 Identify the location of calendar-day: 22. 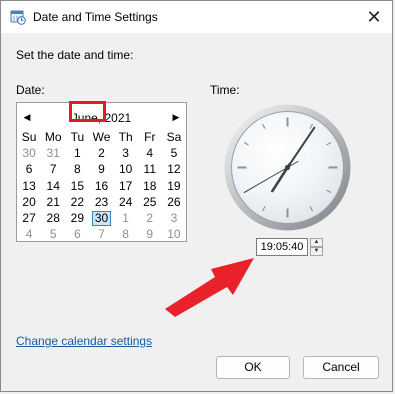
(77, 202).